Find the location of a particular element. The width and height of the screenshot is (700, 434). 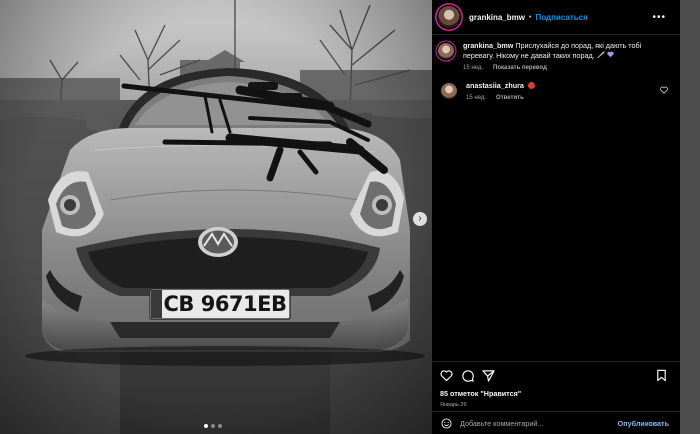

post-header: grankina_bmw • Подписаться ••• is located at coordinates (556, 17).